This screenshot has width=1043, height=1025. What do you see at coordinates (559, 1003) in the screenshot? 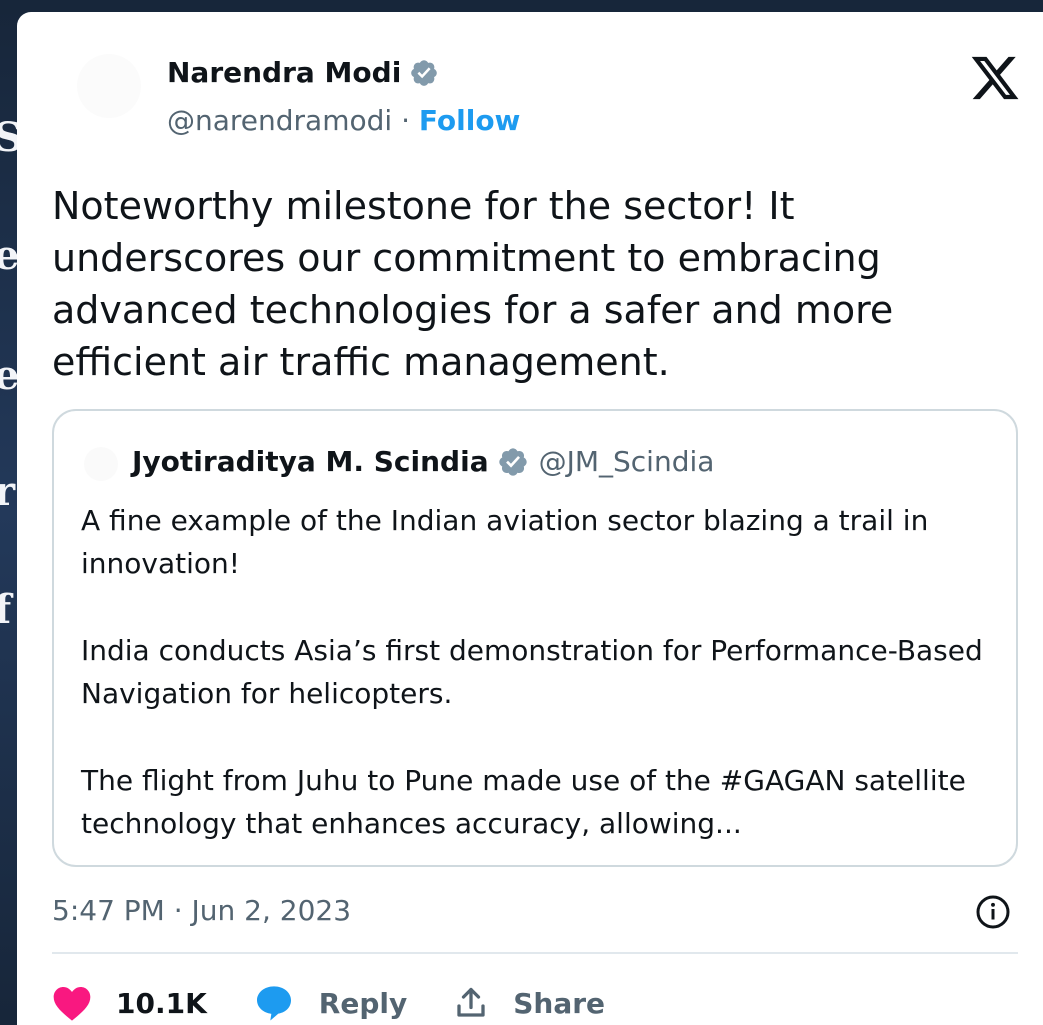
I see `share-label: Share` at bounding box center [559, 1003].